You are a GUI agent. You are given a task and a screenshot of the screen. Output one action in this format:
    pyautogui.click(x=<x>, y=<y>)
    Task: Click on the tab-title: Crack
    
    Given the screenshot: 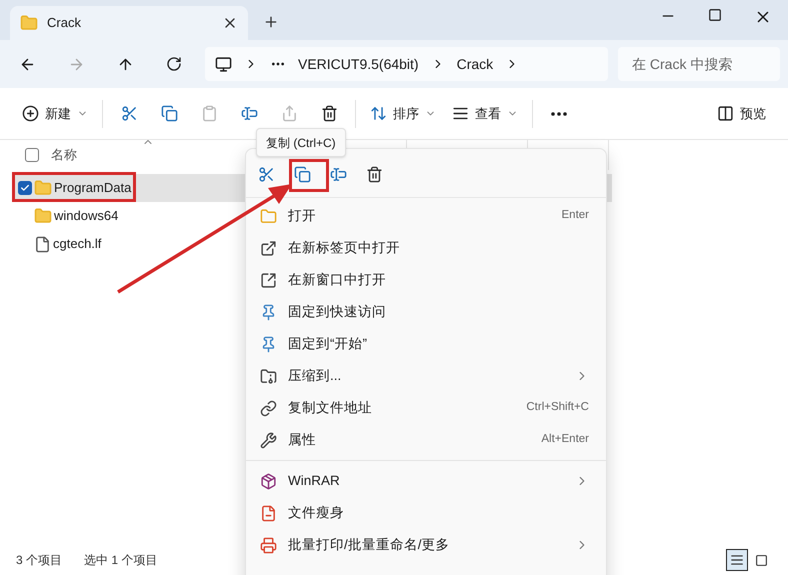 What is the action you would take?
    pyautogui.click(x=64, y=23)
    